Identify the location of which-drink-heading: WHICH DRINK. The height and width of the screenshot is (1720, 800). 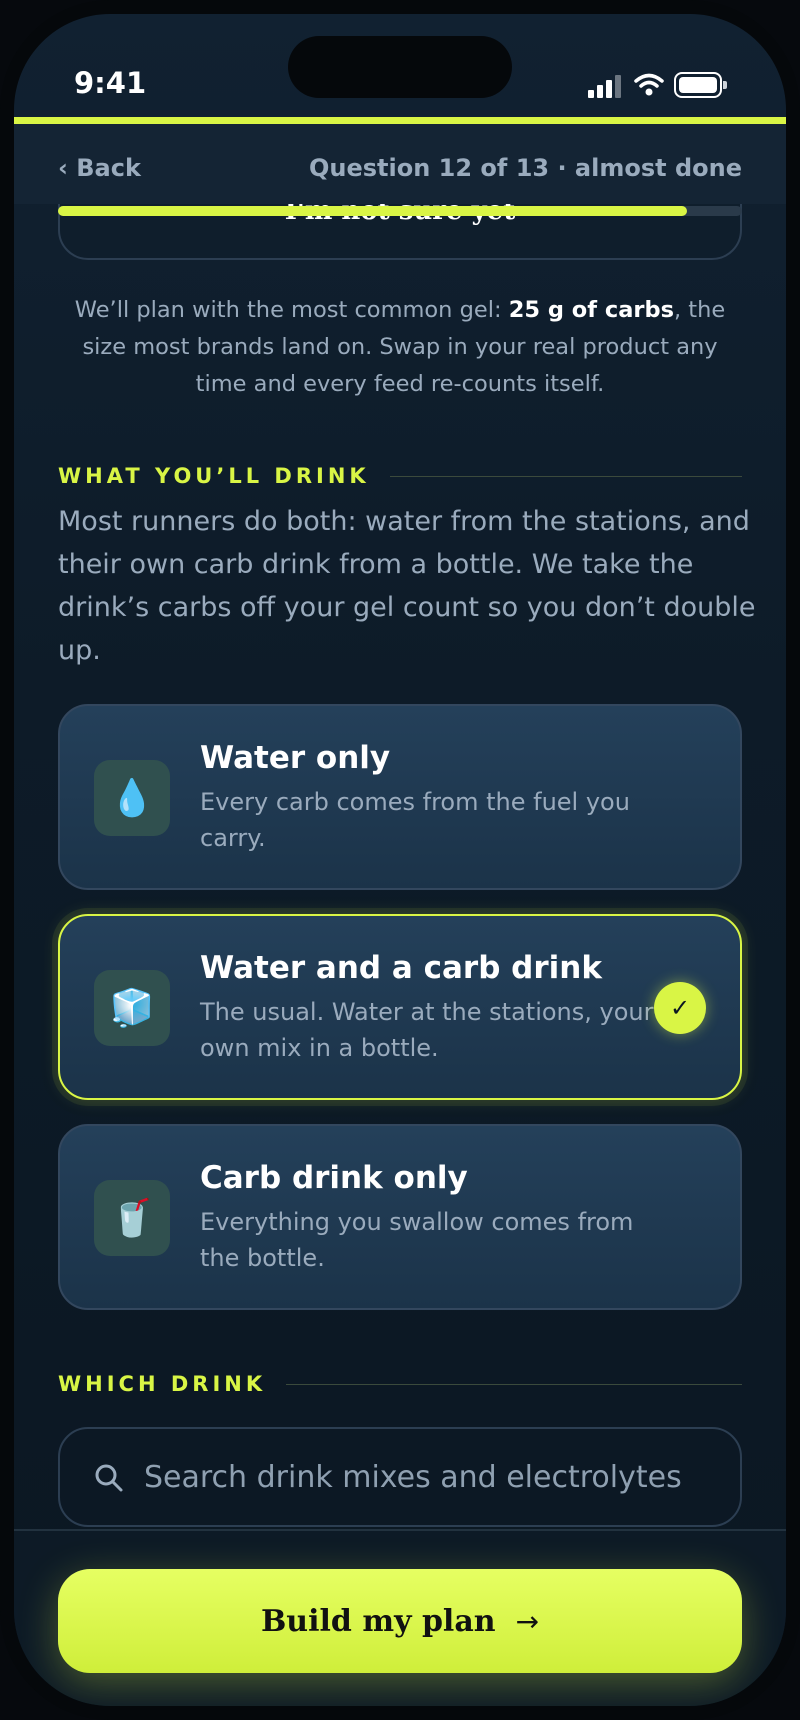
(400, 1384).